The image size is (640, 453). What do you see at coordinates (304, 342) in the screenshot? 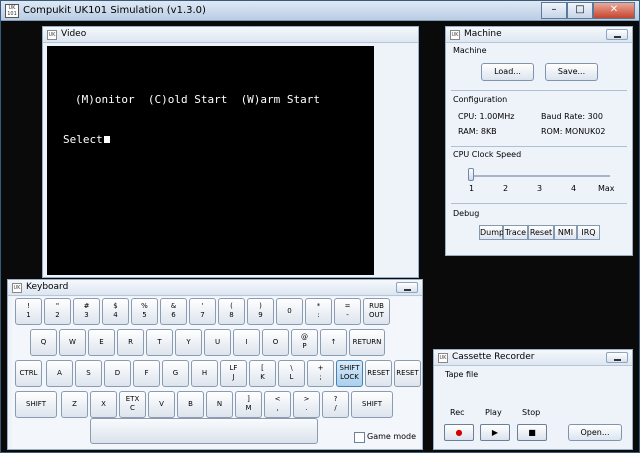
I see `key-sym-p: @ P` at bounding box center [304, 342].